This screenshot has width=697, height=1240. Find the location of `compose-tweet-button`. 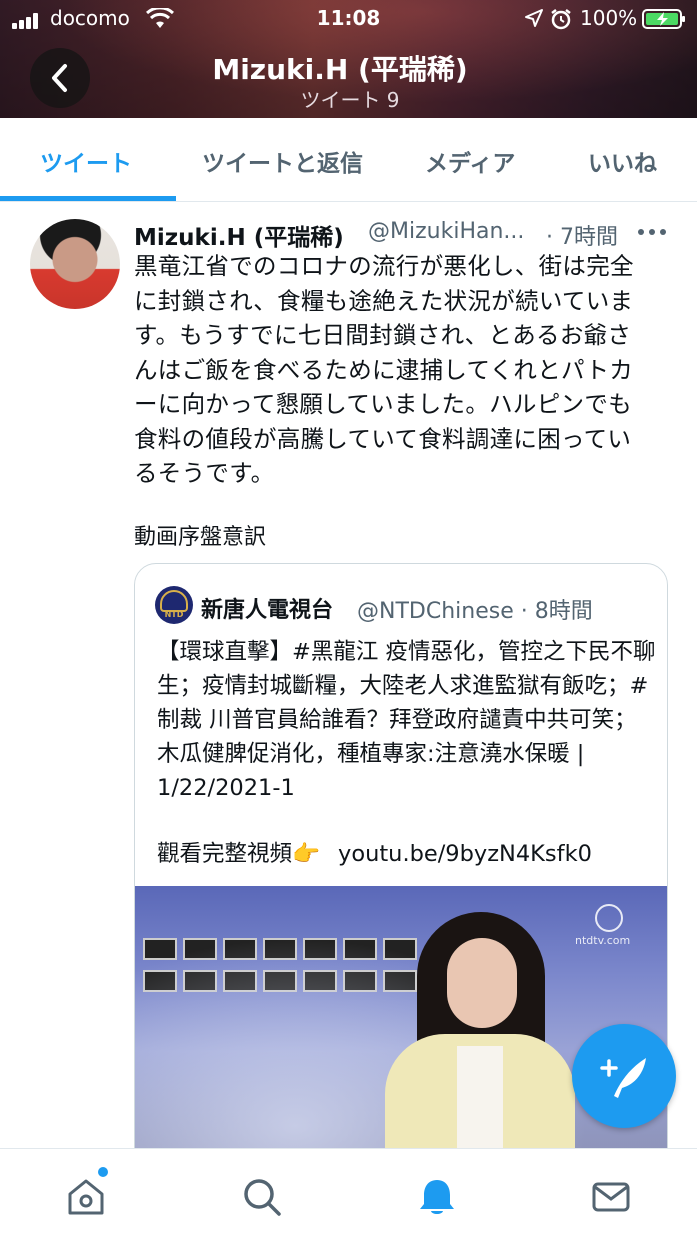

compose-tweet-button is located at coordinates (624, 1076).